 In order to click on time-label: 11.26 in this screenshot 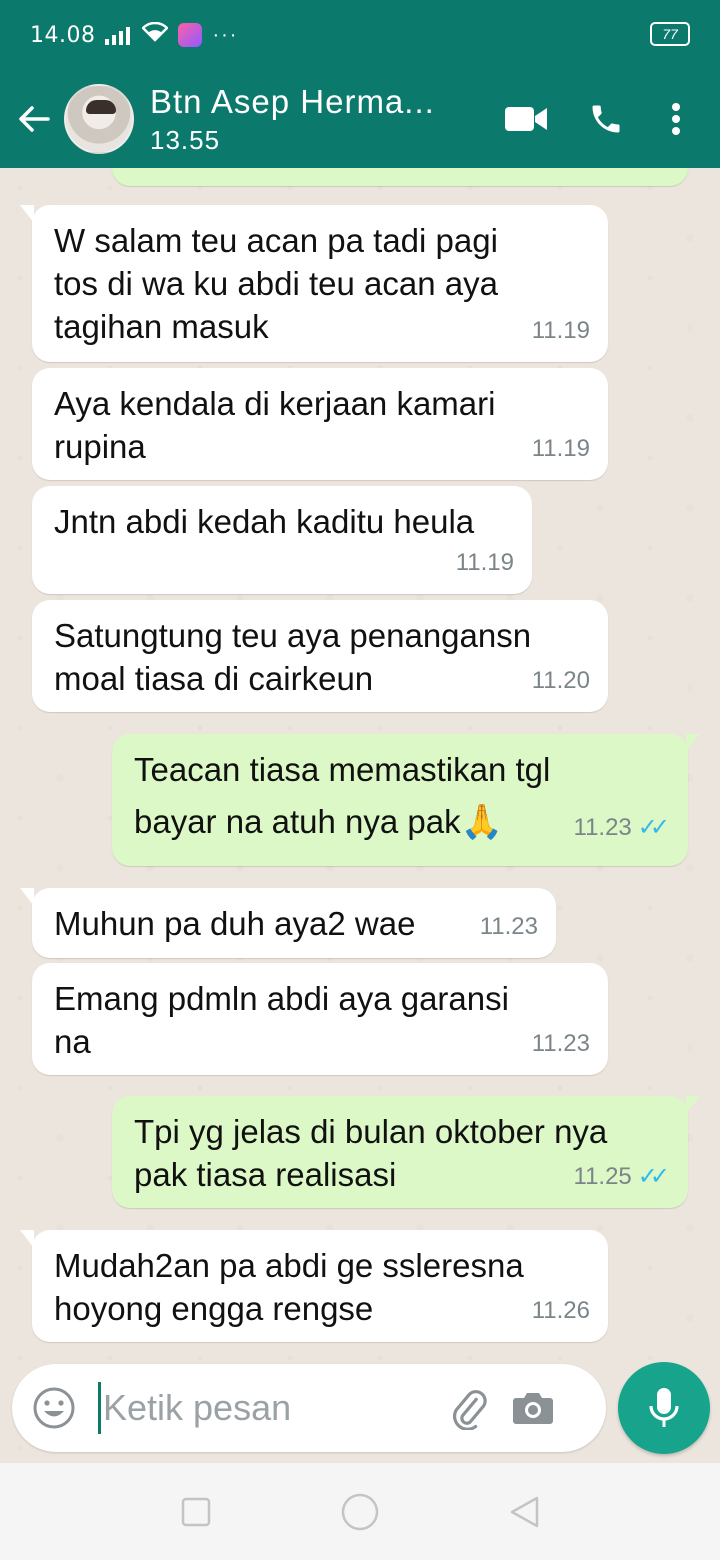, I will do `click(560, 1310)`.